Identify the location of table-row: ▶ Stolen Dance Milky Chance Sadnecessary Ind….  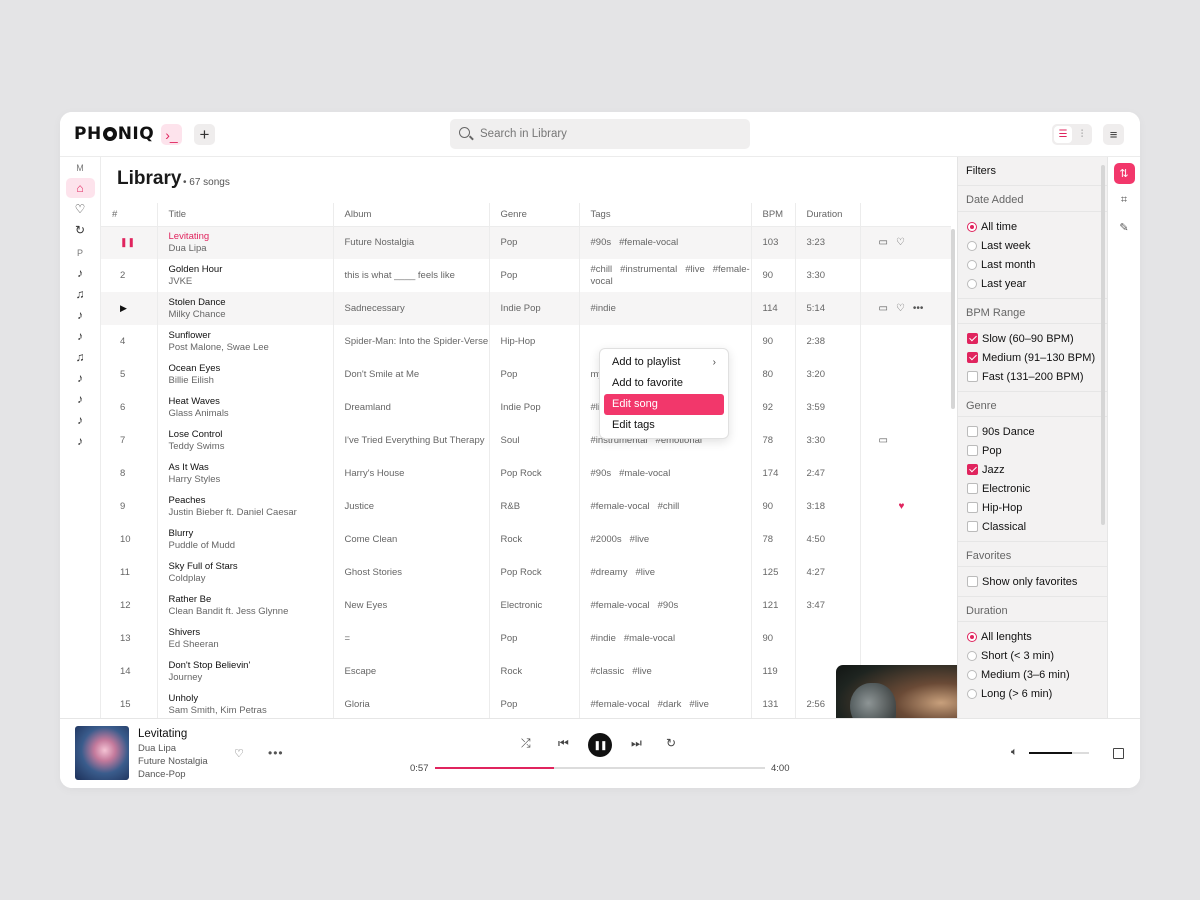
(526, 308).